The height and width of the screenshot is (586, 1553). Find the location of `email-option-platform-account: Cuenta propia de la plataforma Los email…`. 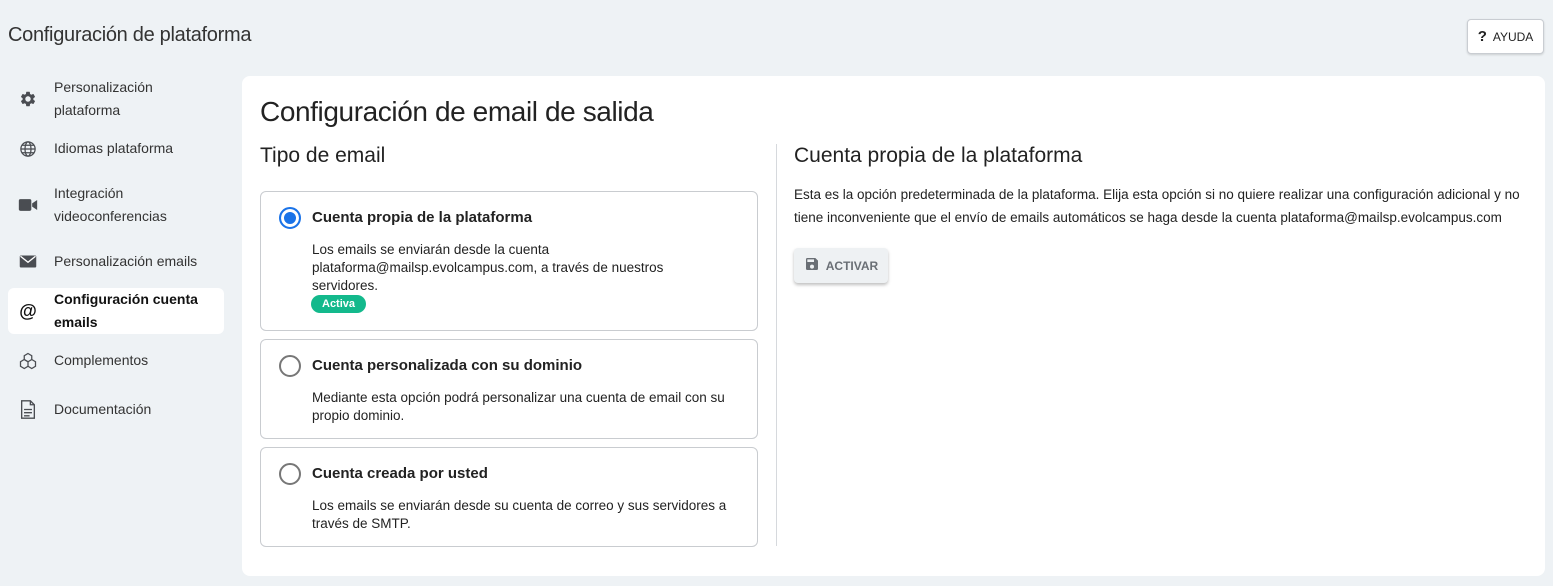

email-option-platform-account: Cuenta propia de la plataforma Los email… is located at coordinates (509, 261).